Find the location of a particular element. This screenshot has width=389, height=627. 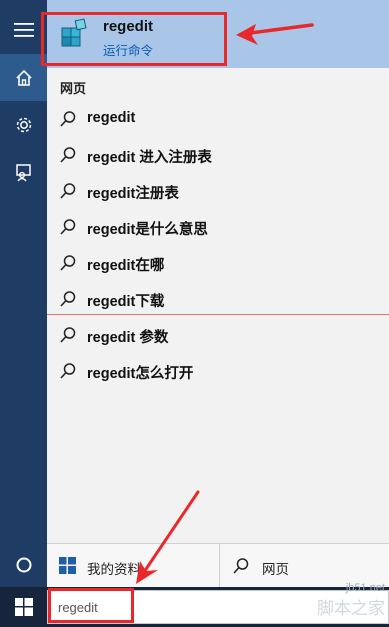

feedback-button is located at coordinates (23, 172).